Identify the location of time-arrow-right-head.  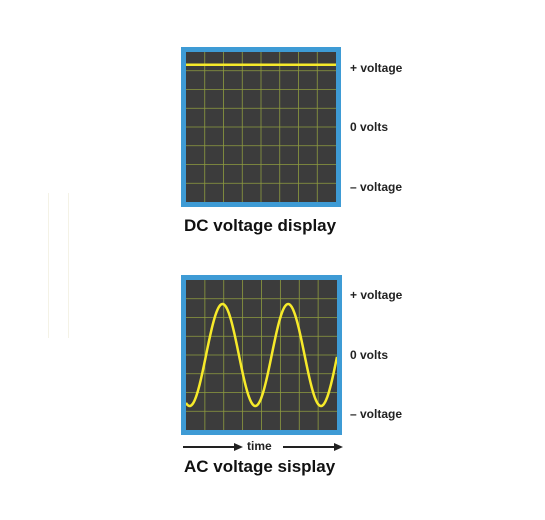
(338, 447).